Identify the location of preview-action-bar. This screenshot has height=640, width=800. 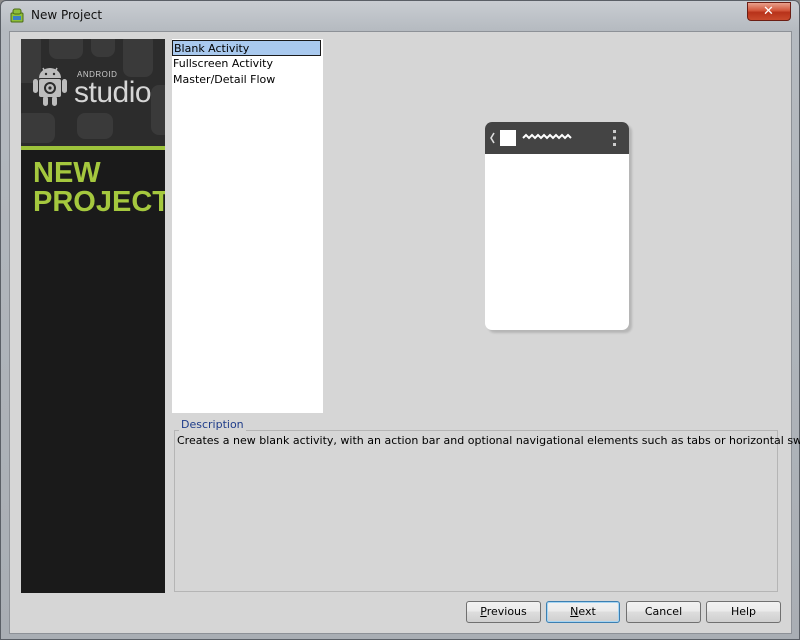
(557, 138).